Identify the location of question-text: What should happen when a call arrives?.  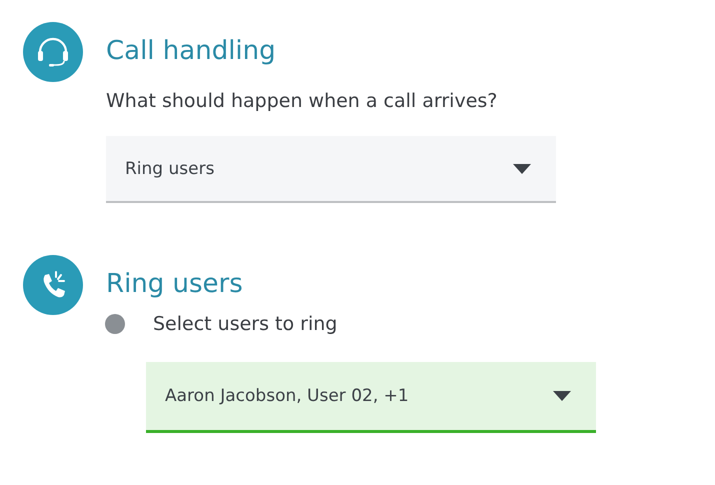
(302, 101).